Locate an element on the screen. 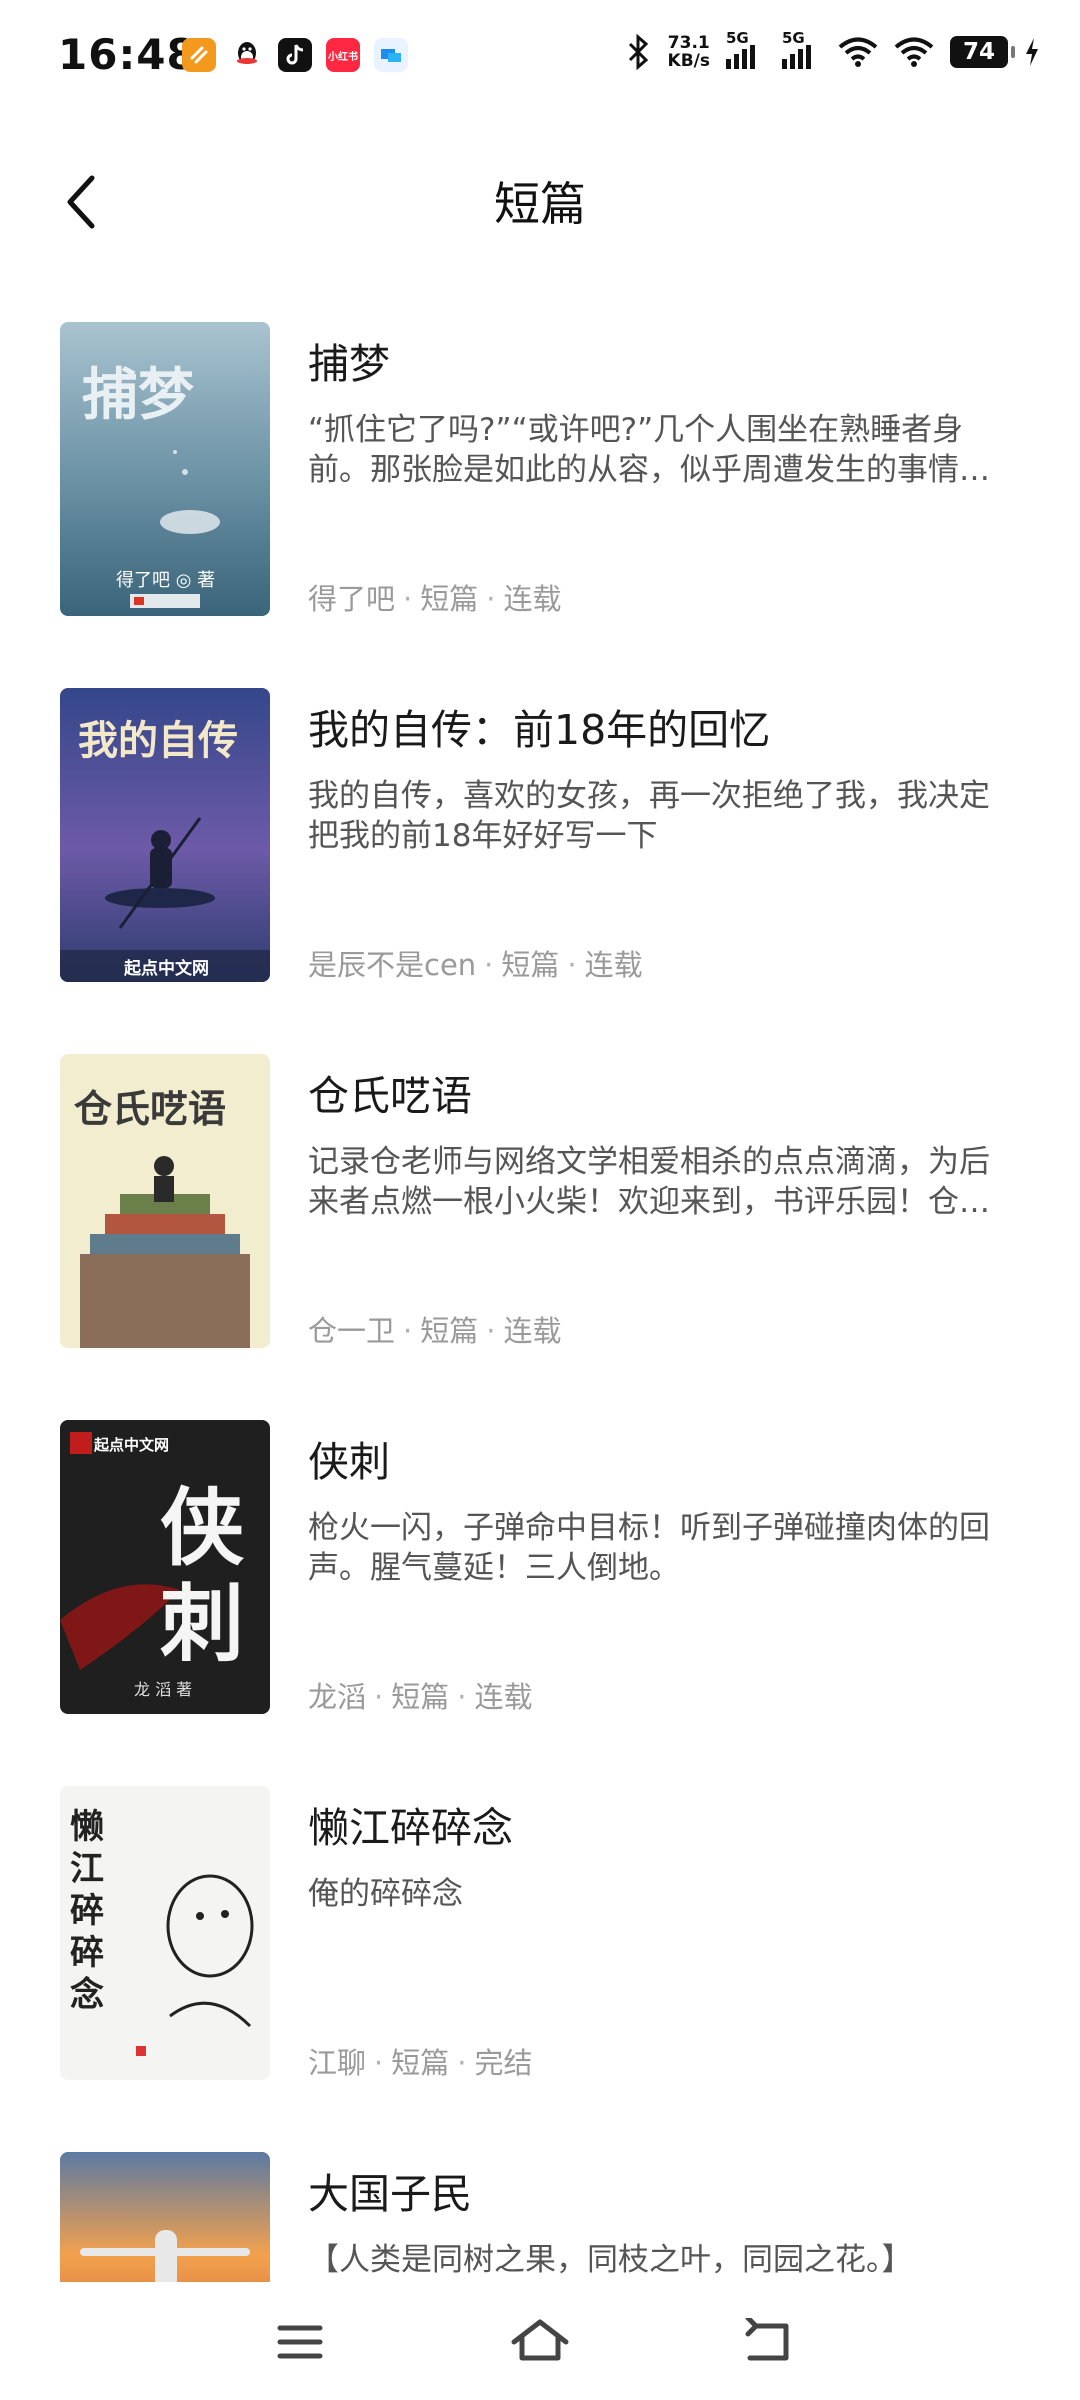 The width and height of the screenshot is (1080, 2400). net-type-2: 5G is located at coordinates (793, 38).